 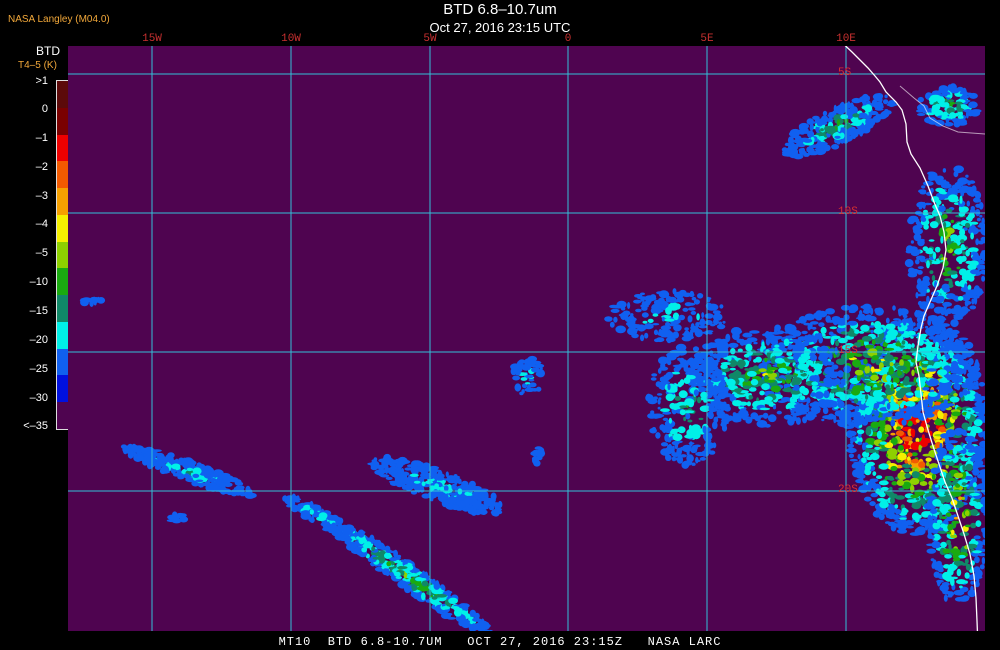 I want to click on legend-tick-label: –20, so click(x=38, y=340).